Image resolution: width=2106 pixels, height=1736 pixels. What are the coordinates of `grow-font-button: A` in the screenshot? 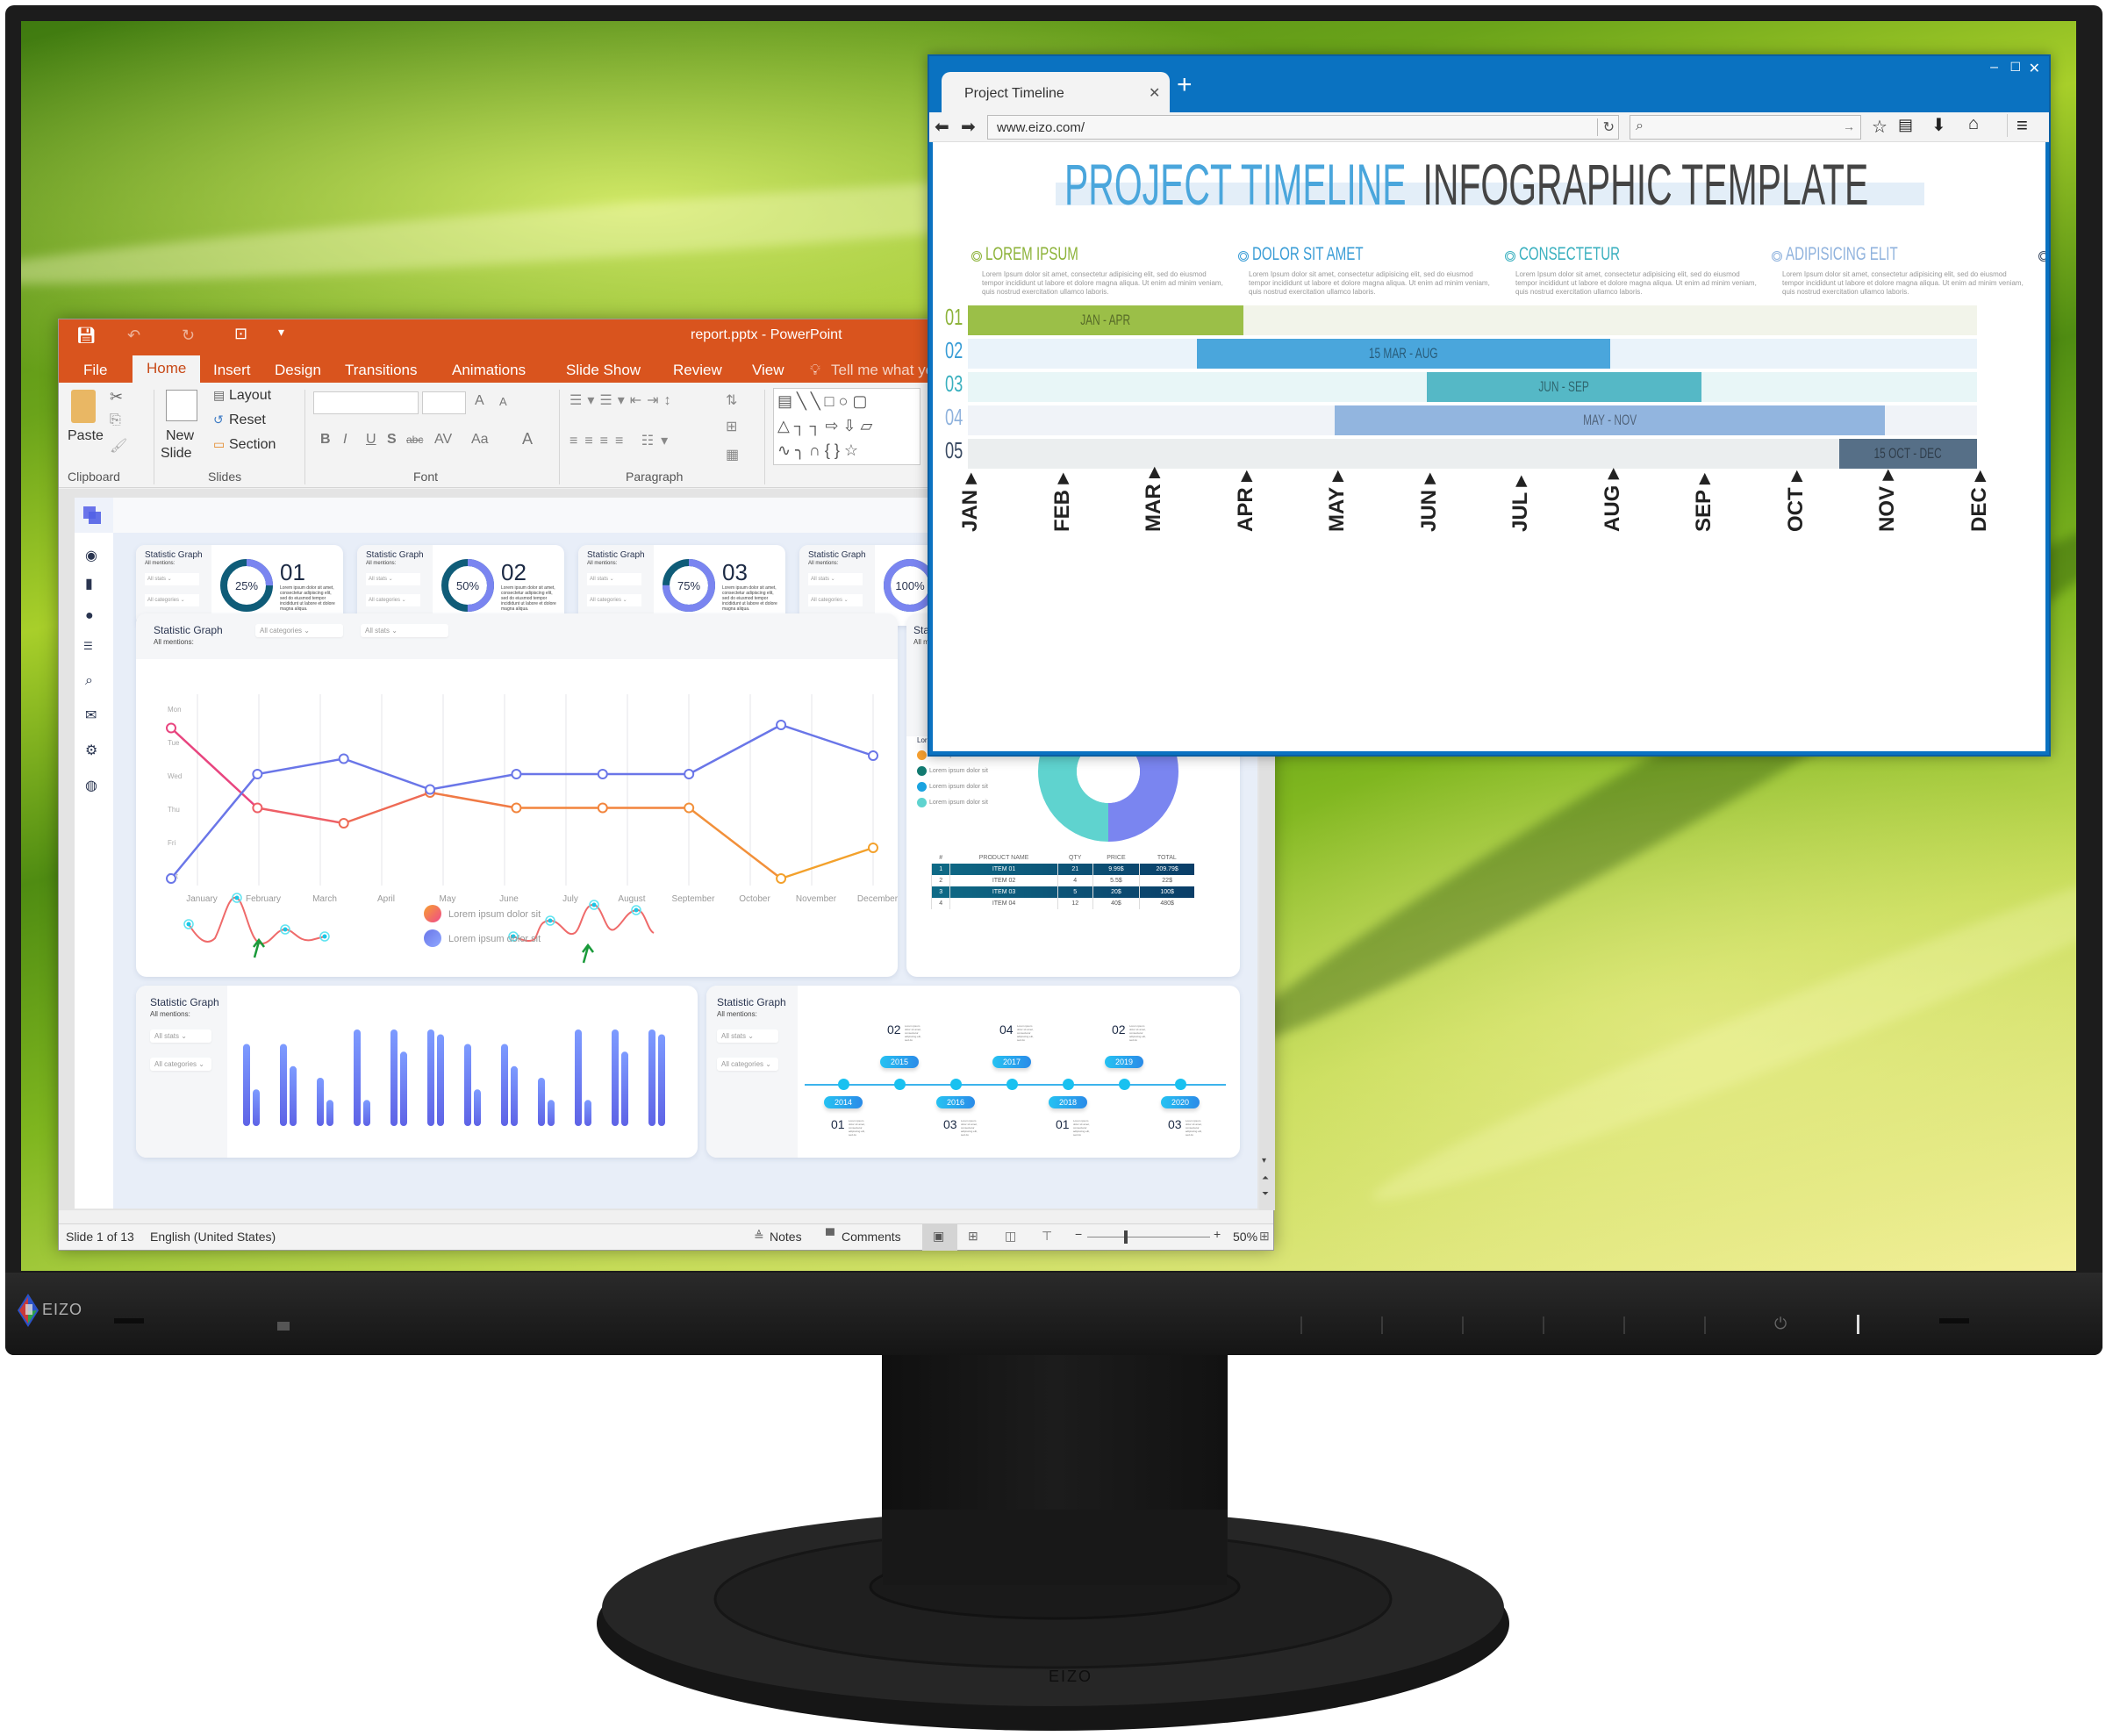 It's located at (479, 401).